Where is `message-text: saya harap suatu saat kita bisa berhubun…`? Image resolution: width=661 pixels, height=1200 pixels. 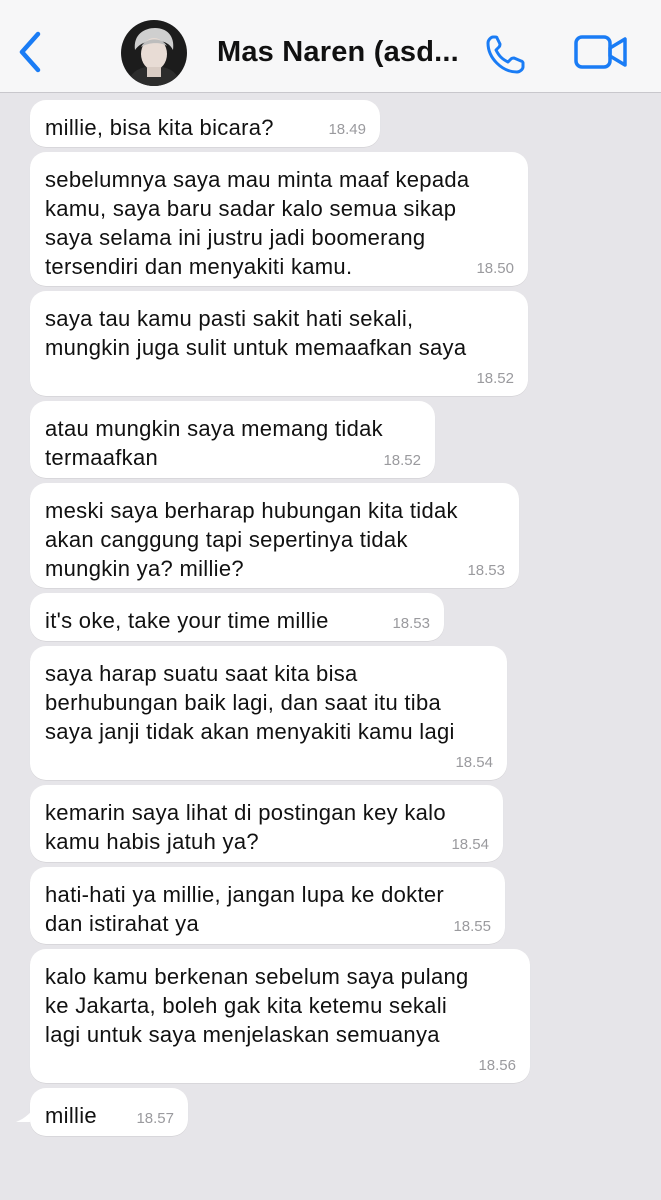
message-text: saya harap suatu saat kita bisa berhubun… is located at coordinates (250, 702).